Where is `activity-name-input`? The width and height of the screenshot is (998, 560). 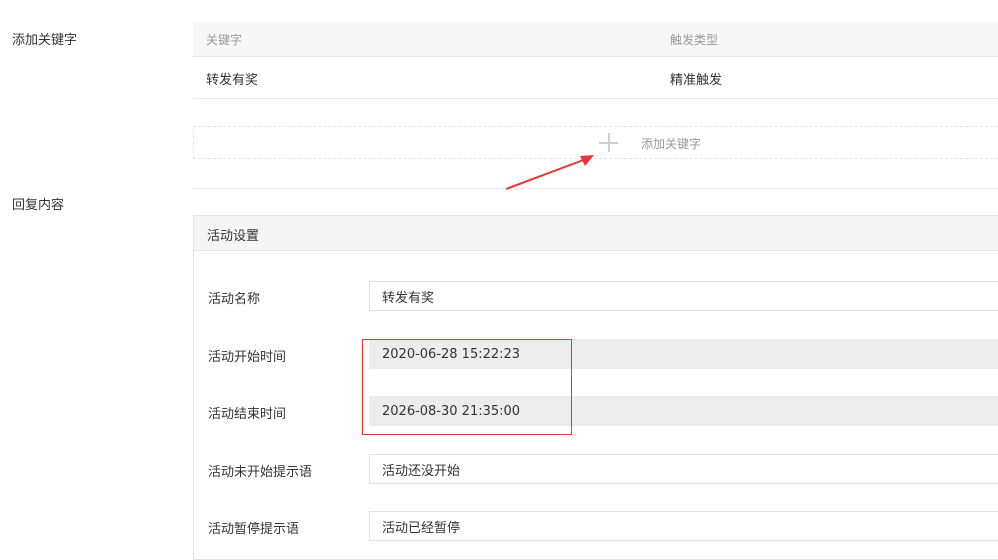 activity-name-input is located at coordinates (683, 296).